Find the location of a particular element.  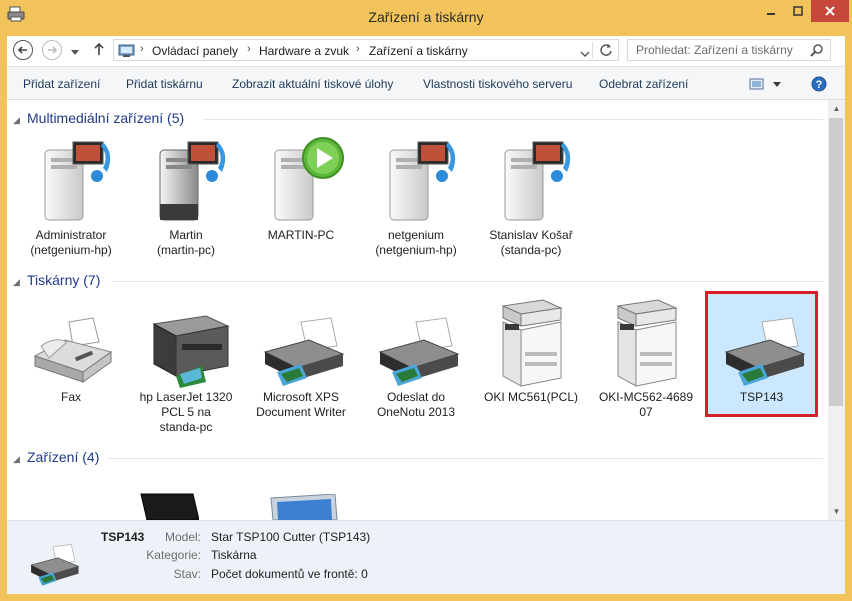

change-view-button is located at coordinates (766, 85).